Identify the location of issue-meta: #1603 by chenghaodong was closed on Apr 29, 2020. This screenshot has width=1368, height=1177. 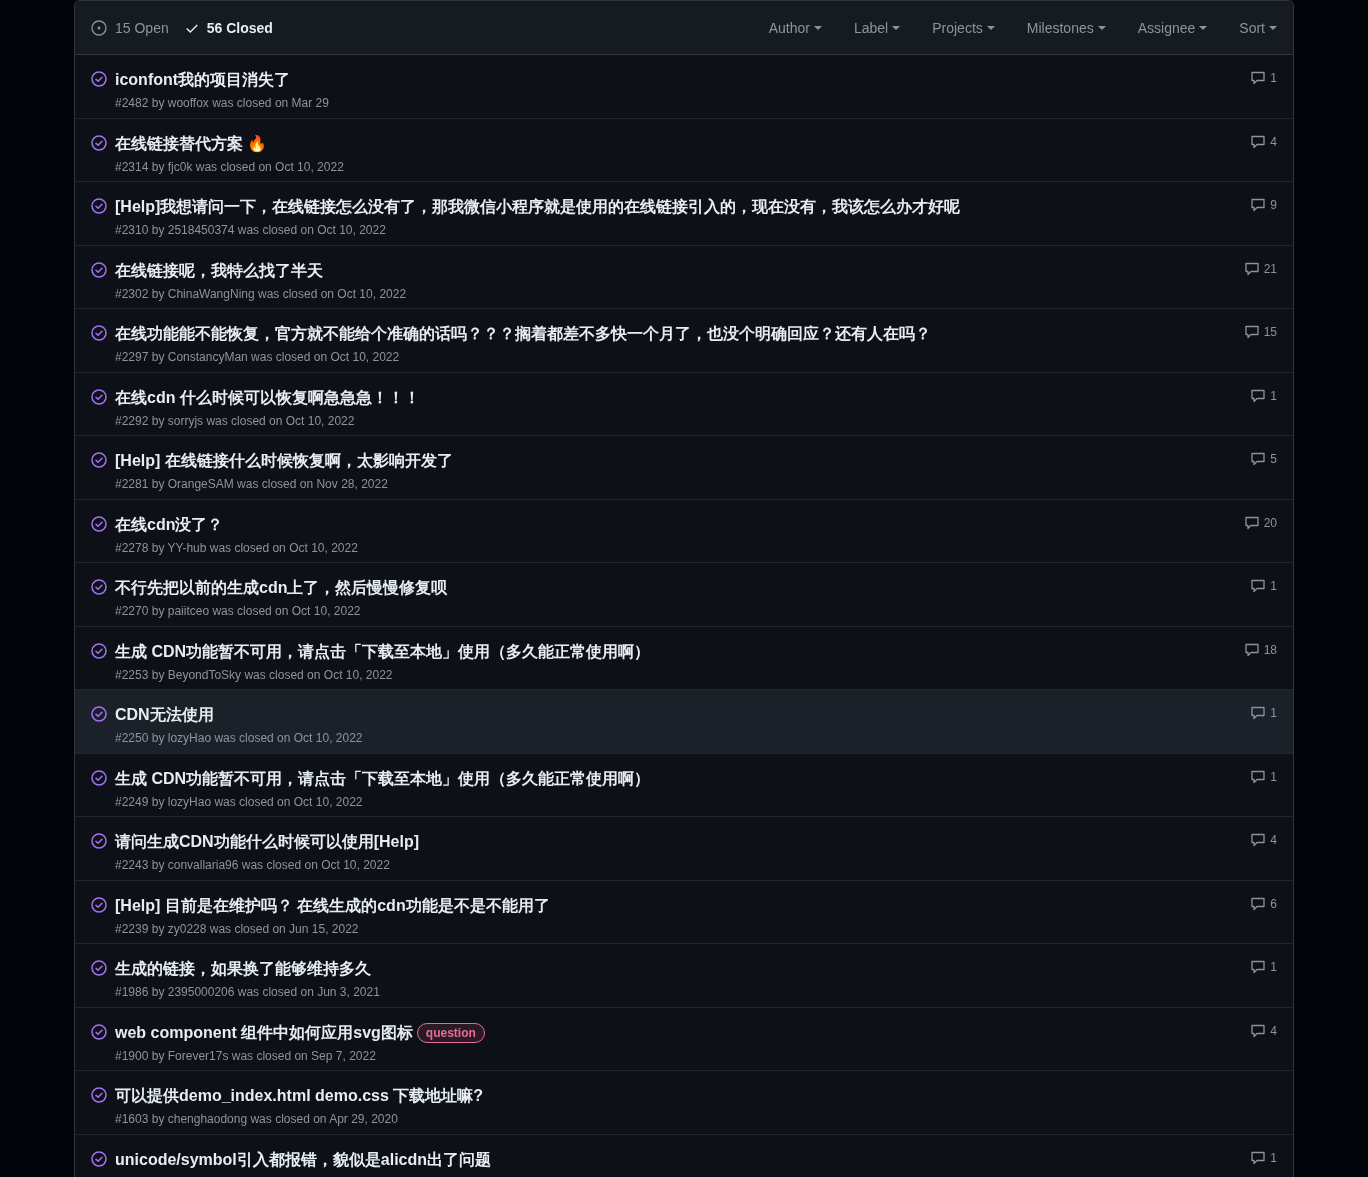
(257, 1119).